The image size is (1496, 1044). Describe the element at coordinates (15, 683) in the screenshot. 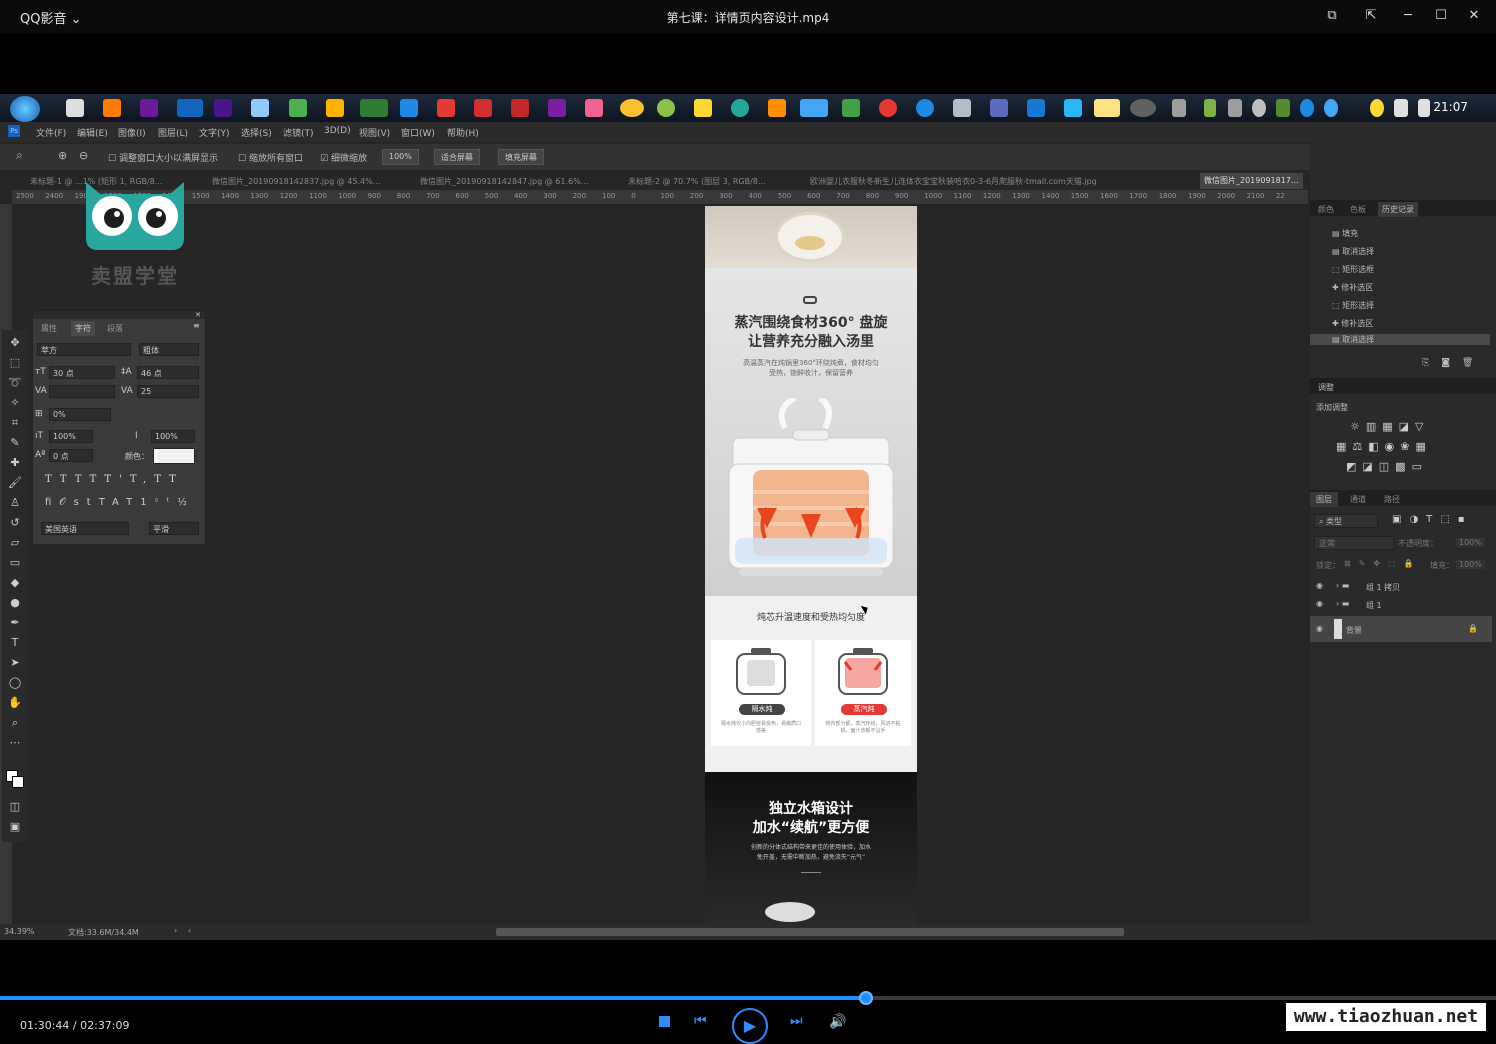

I see `ellipse-tool-icon: ◯` at that location.